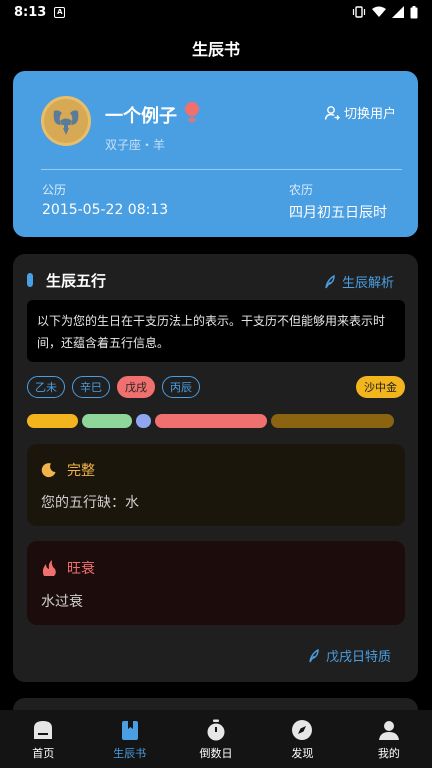 This screenshot has height=768, width=432. What do you see at coordinates (30, 280) in the screenshot?
I see `section-marker` at bounding box center [30, 280].